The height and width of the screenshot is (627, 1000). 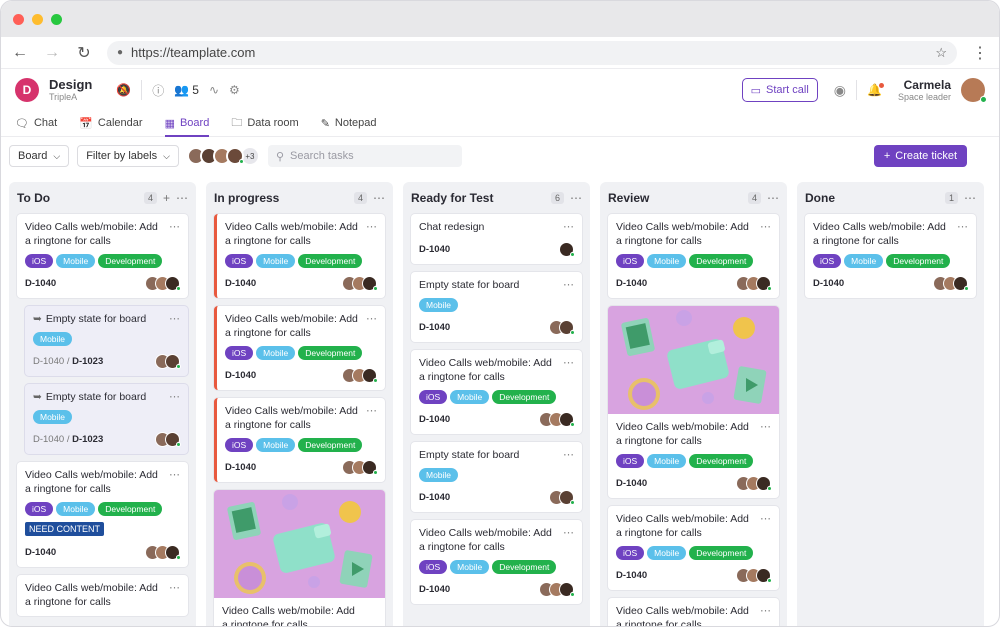 What do you see at coordinates (234, 90) in the screenshot?
I see `settings-gear-icon: ⚙` at bounding box center [234, 90].